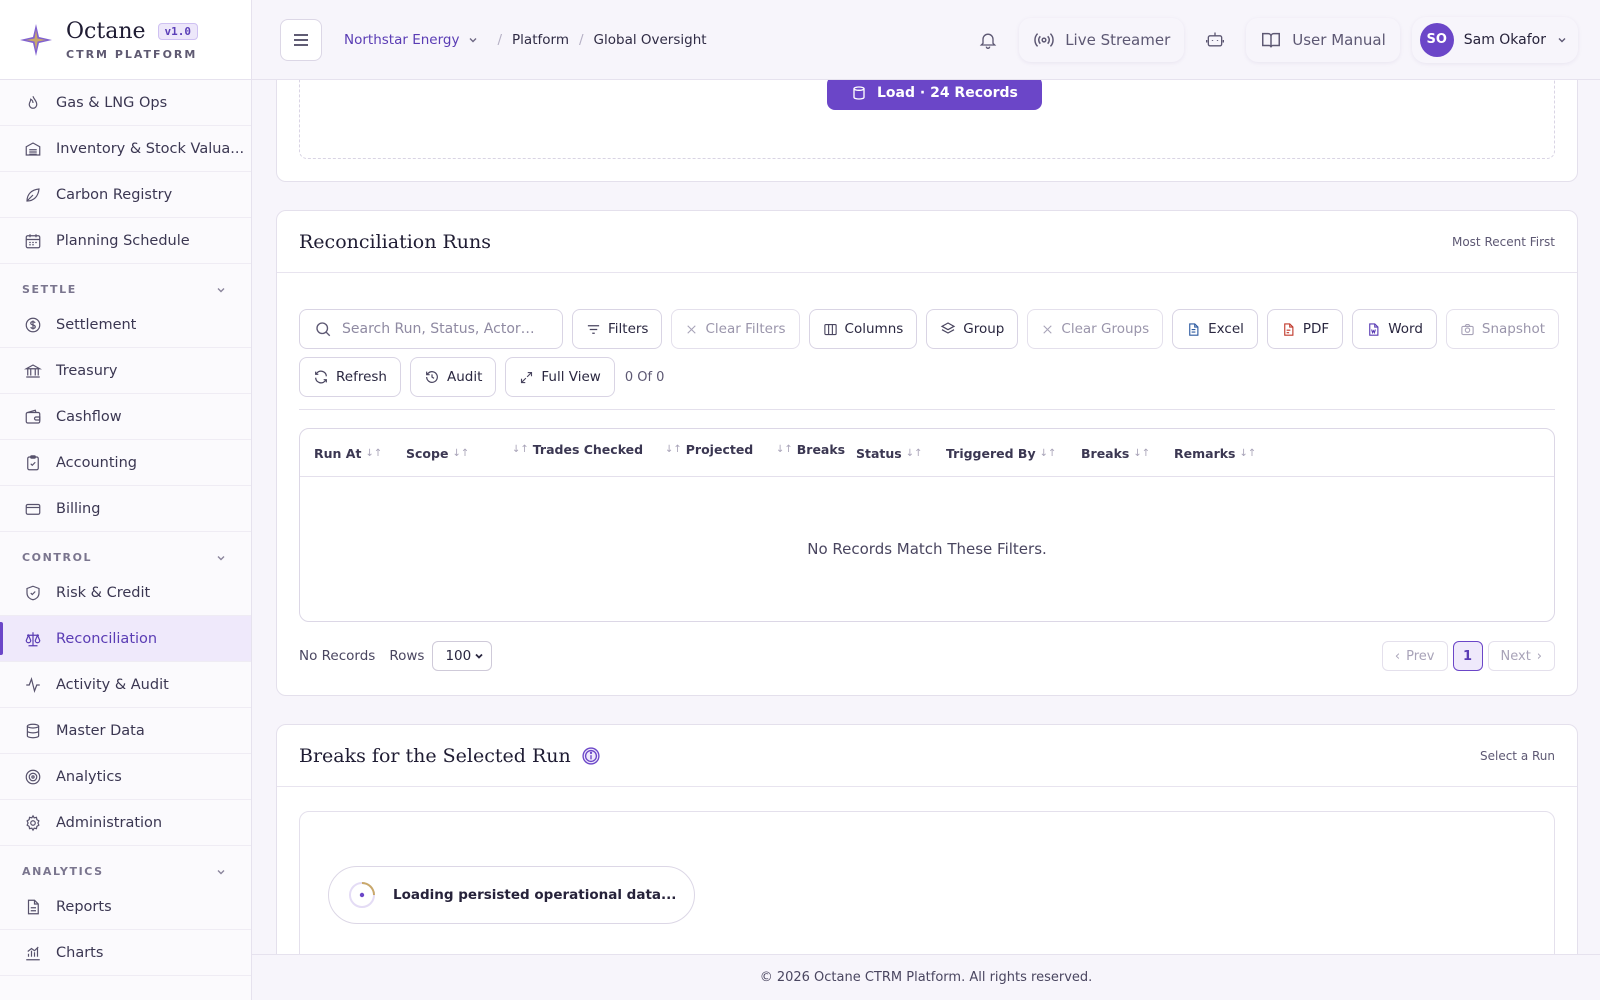  What do you see at coordinates (808, 451) in the screenshot?
I see `column-header-breaks: ↓↑ Breaks` at bounding box center [808, 451].